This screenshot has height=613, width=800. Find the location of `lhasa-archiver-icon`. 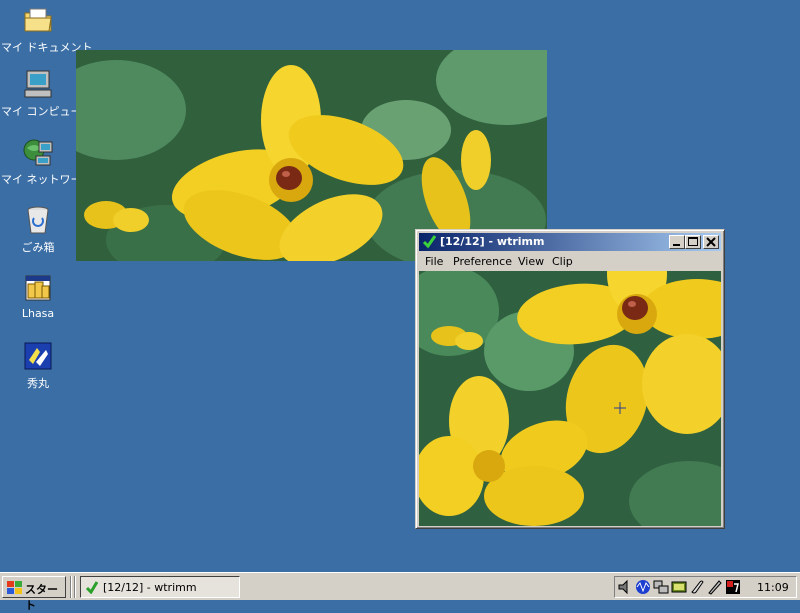

lhasa-archiver-icon is located at coordinates (38, 288).